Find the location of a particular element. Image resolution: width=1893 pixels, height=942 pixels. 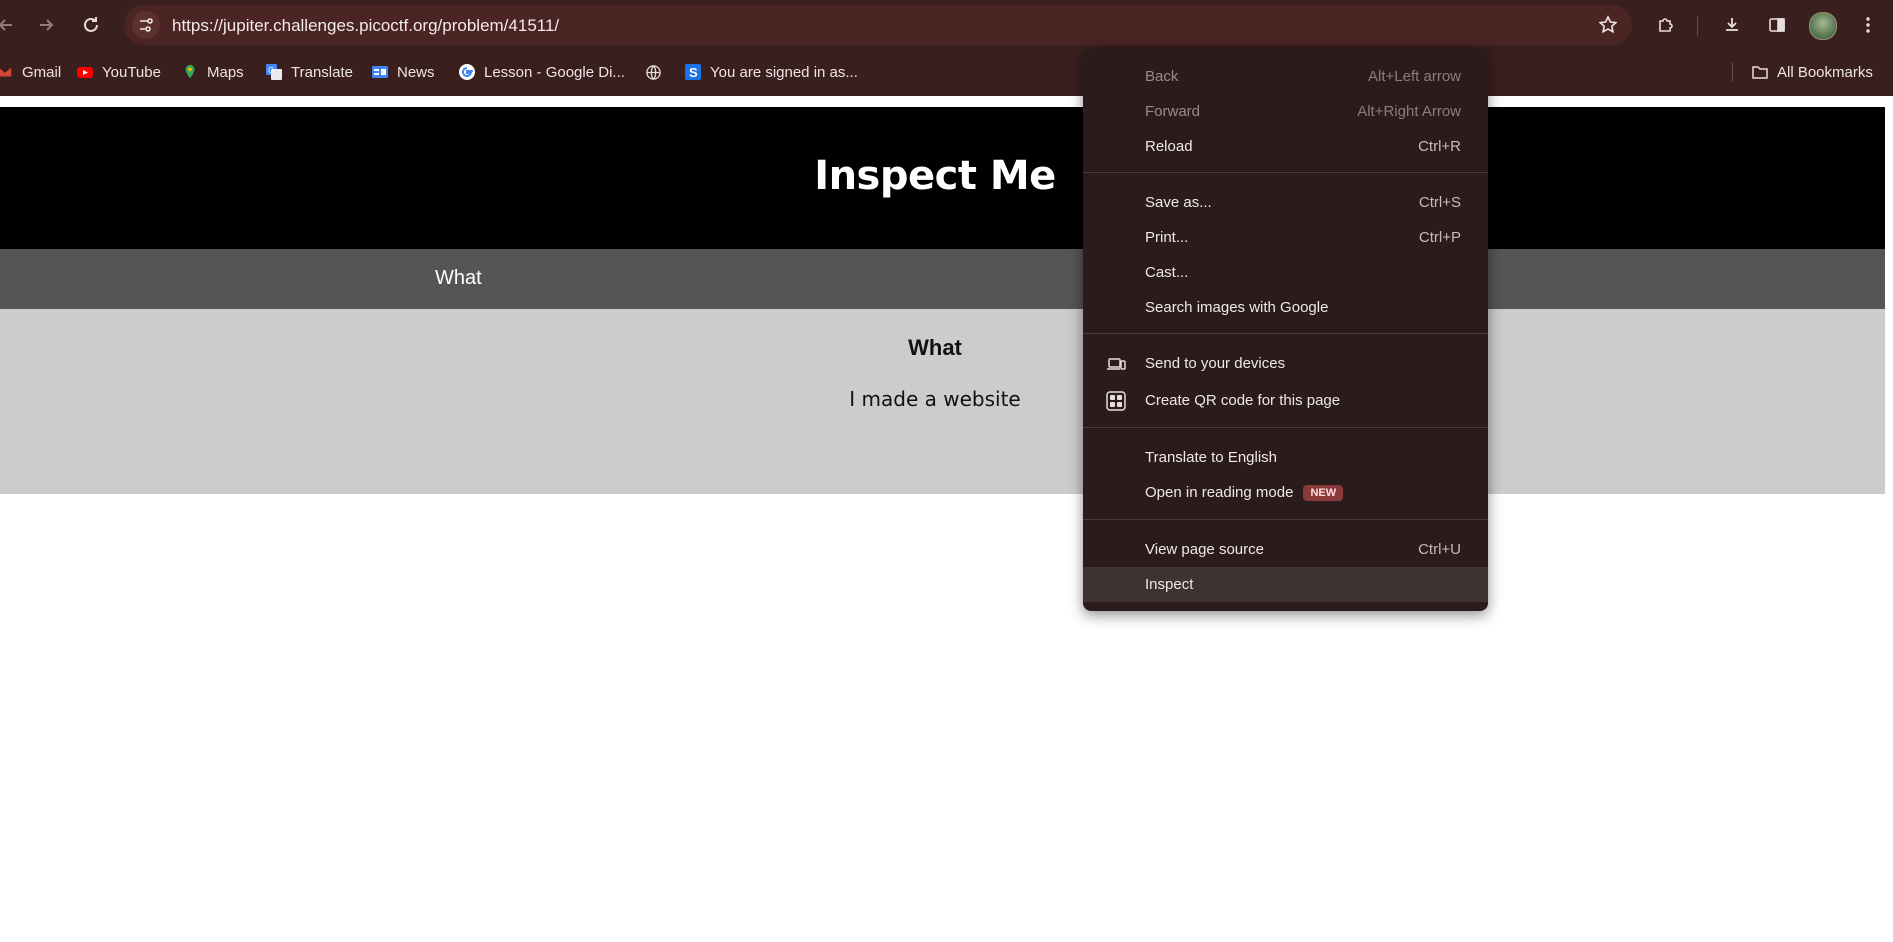

menu-item-label: Search images with Google is located at coordinates (1237, 307).